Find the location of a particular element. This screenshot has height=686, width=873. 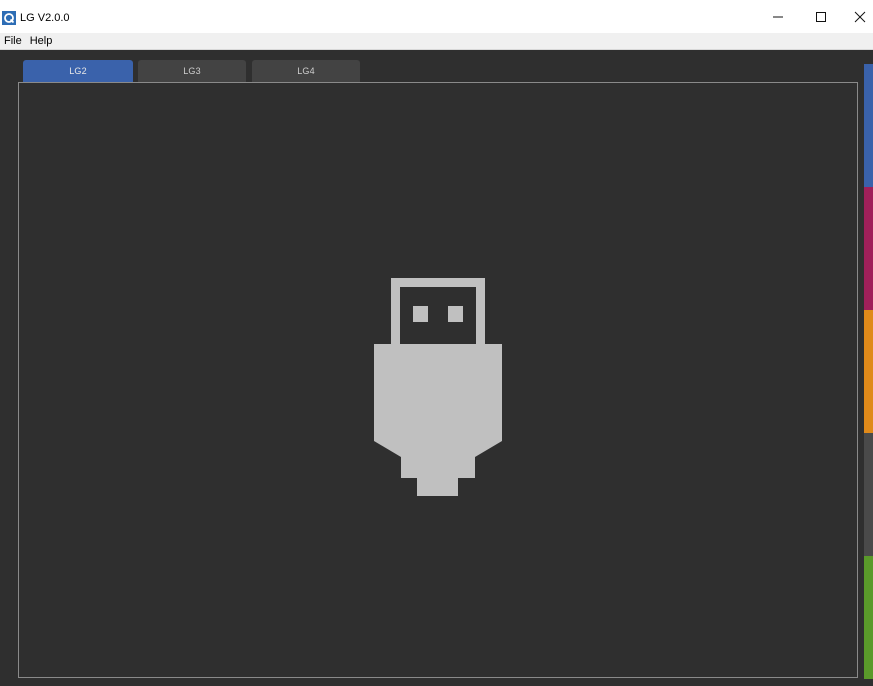

tab-lg4: LG4 is located at coordinates (306, 71).